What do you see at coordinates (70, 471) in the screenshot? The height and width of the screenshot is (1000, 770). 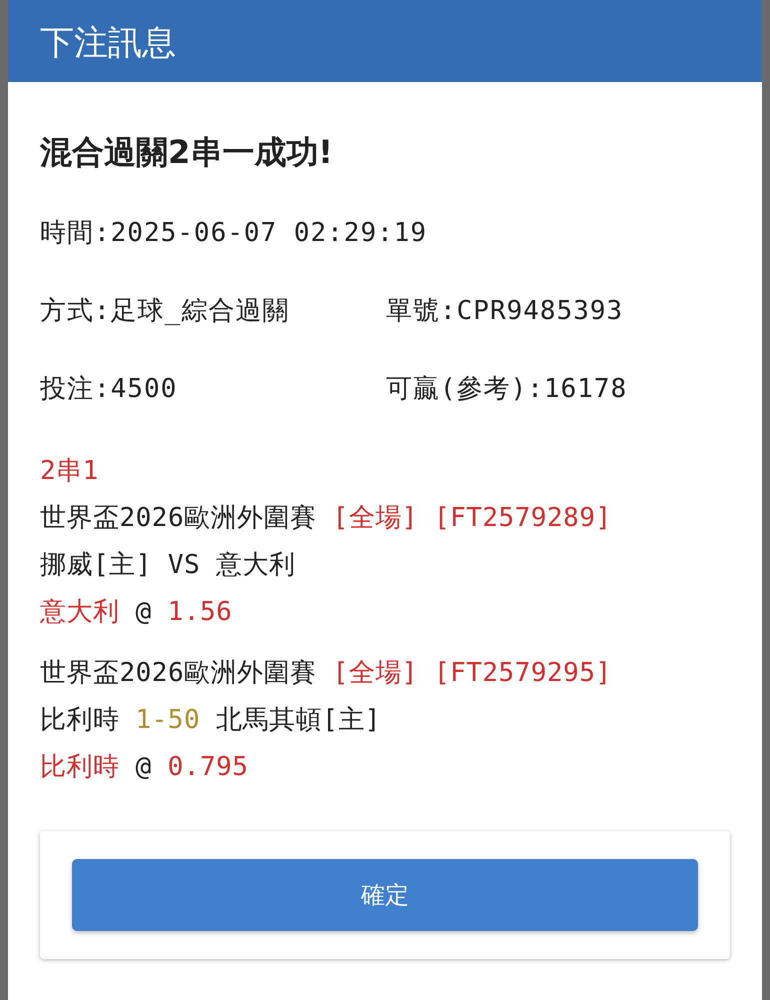 I see `parlay-label: 2串1` at bounding box center [70, 471].